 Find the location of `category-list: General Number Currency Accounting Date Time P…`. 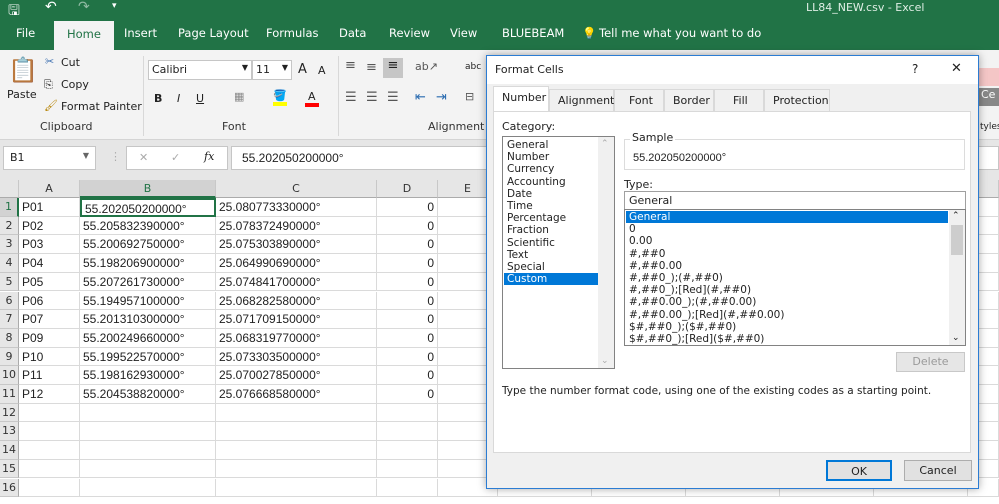

category-list: General Number Currency Accounting Date Time P… is located at coordinates (558, 252).